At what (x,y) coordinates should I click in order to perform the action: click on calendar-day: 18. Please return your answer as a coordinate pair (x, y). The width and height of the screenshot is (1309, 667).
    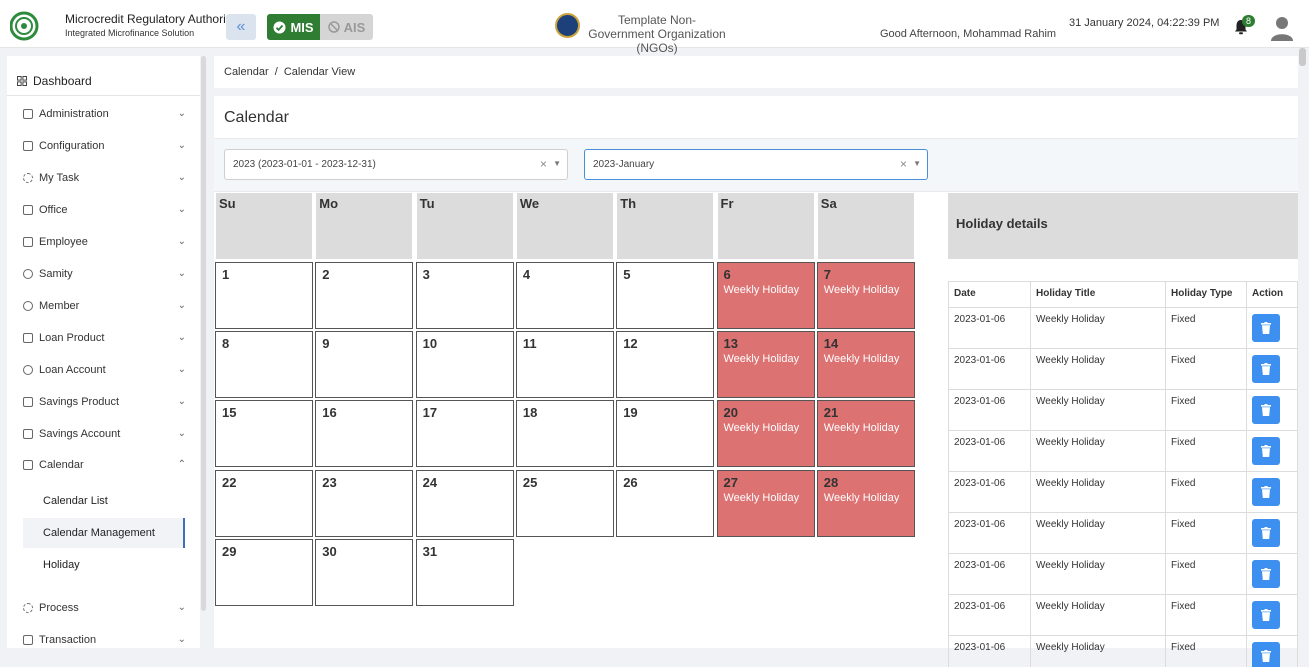
    Looking at the image, I should click on (564, 433).